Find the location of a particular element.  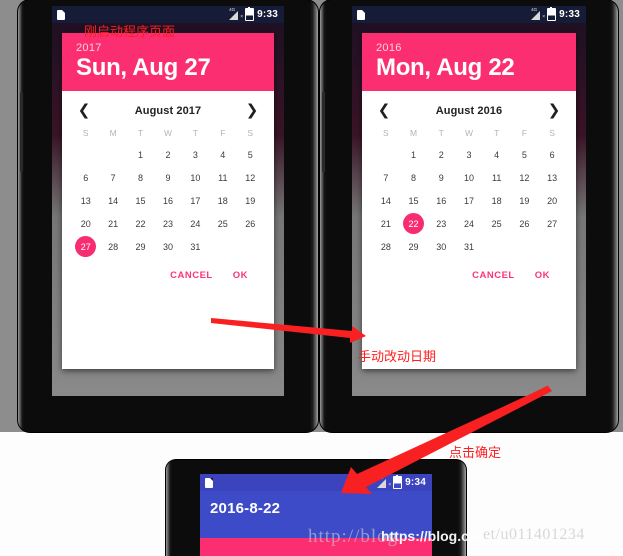

calendar-day-cell: 13 is located at coordinates (85, 200).